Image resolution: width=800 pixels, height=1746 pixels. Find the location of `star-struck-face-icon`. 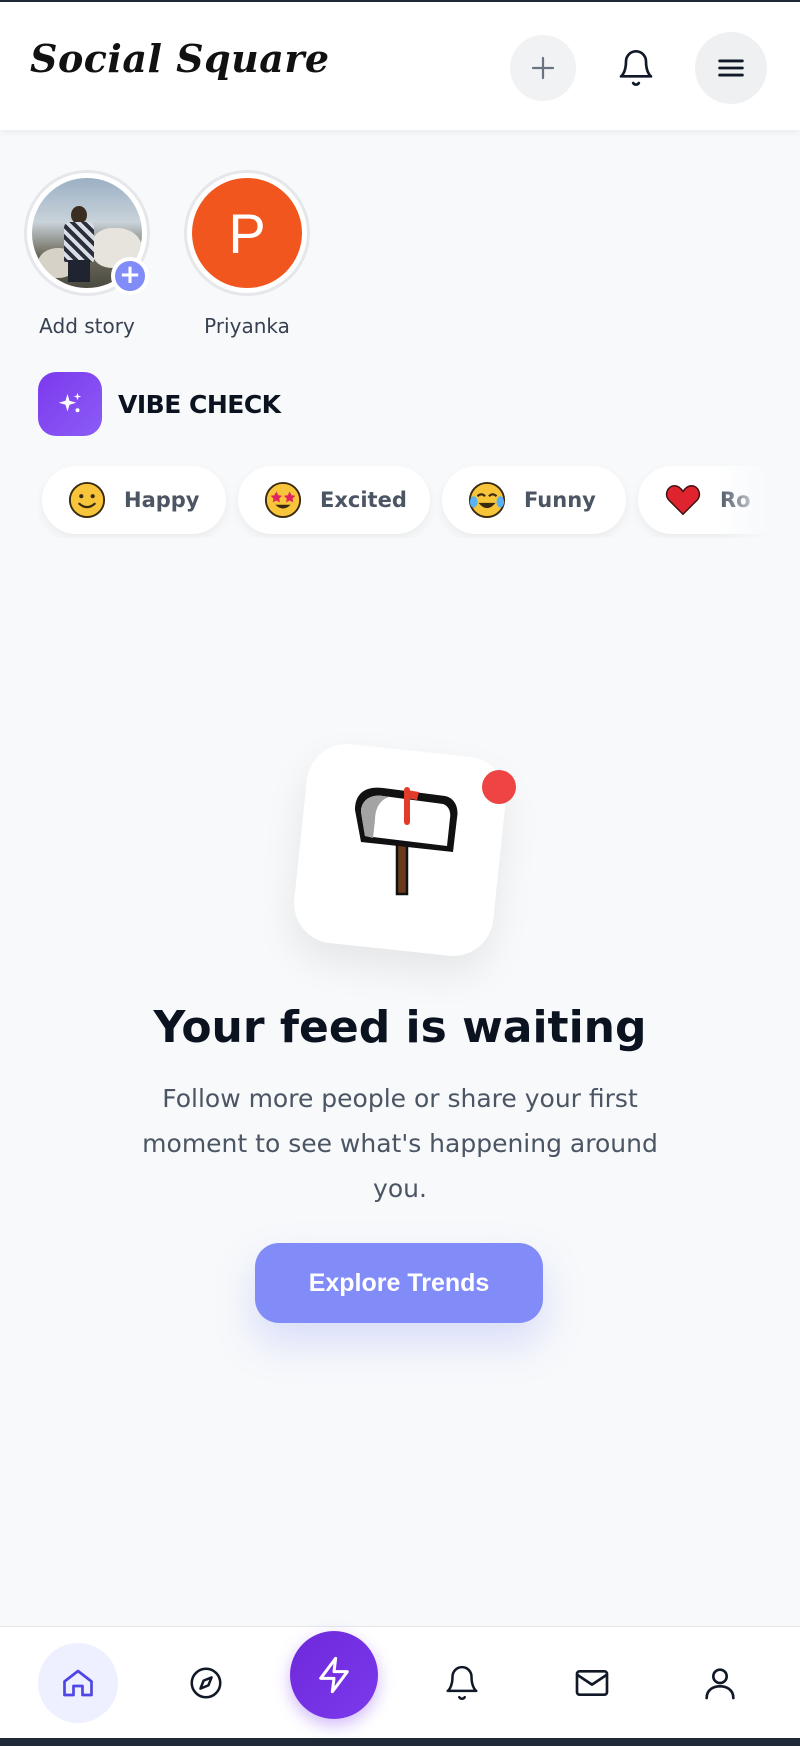

star-struck-face-icon is located at coordinates (283, 500).